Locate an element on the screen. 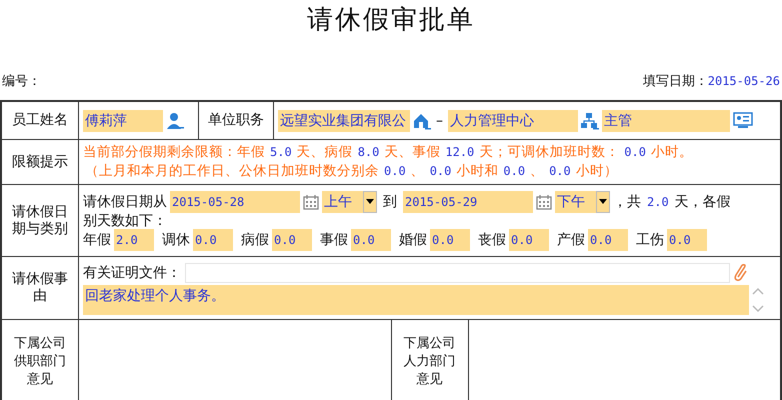 The width and height of the screenshot is (782, 400). date-field: 2015-05-29 is located at coordinates (468, 201).